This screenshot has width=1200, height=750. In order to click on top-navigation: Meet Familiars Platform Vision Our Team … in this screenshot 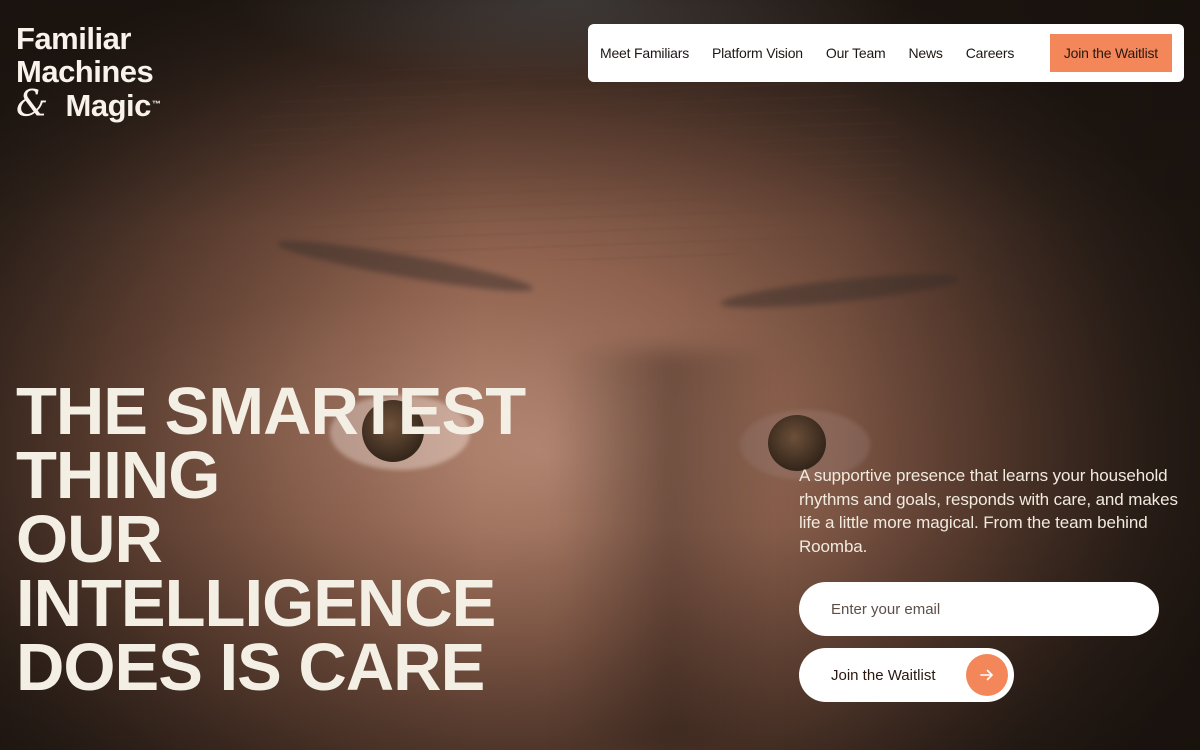, I will do `click(886, 53)`.